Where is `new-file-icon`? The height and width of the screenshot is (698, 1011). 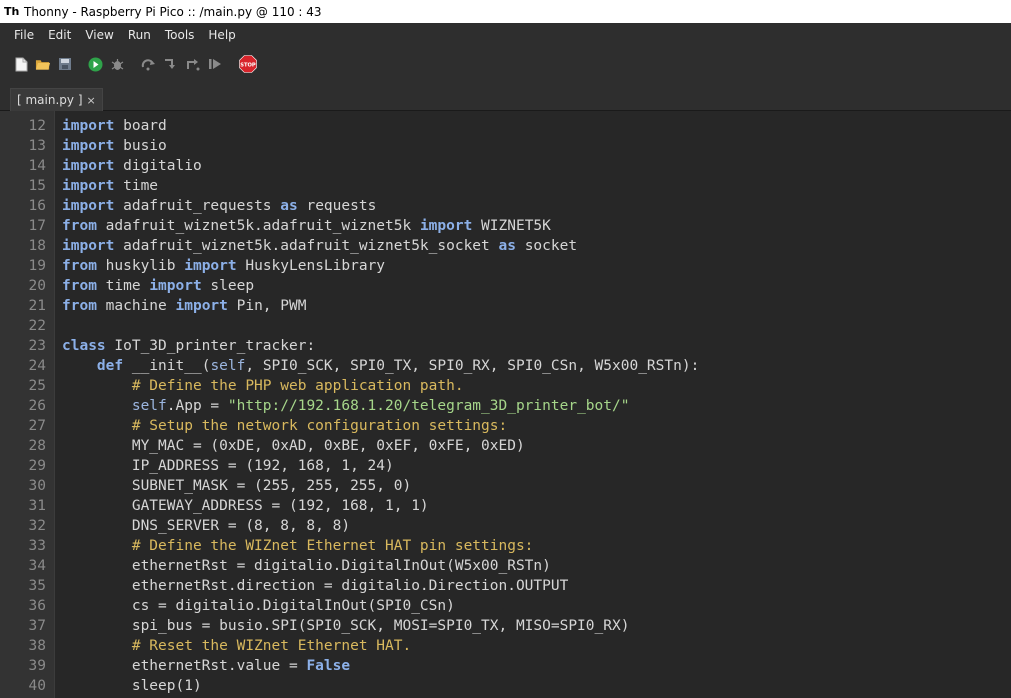 new-file-icon is located at coordinates (21, 64).